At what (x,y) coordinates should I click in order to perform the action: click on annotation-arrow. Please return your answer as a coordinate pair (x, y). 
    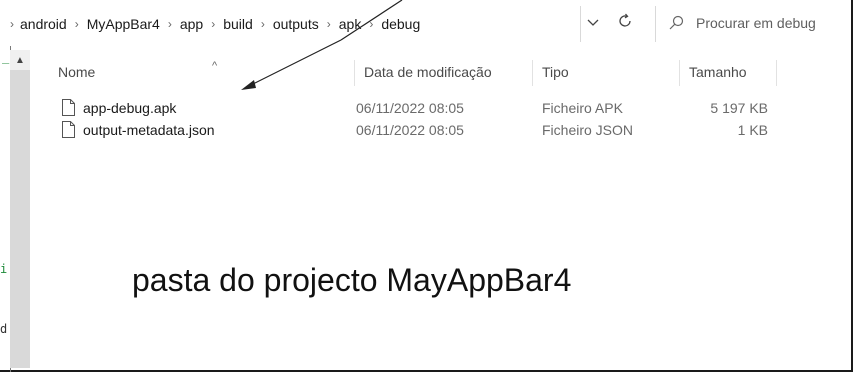
    Looking at the image, I should click on (322, 45).